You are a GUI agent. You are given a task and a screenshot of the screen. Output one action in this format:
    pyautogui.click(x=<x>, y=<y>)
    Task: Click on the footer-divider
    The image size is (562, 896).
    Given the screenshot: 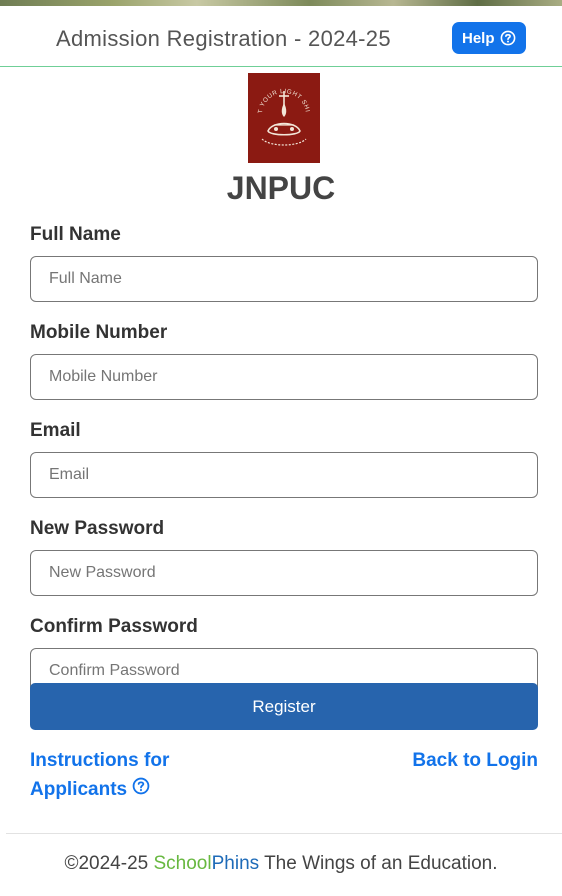 What is the action you would take?
    pyautogui.click(x=284, y=833)
    